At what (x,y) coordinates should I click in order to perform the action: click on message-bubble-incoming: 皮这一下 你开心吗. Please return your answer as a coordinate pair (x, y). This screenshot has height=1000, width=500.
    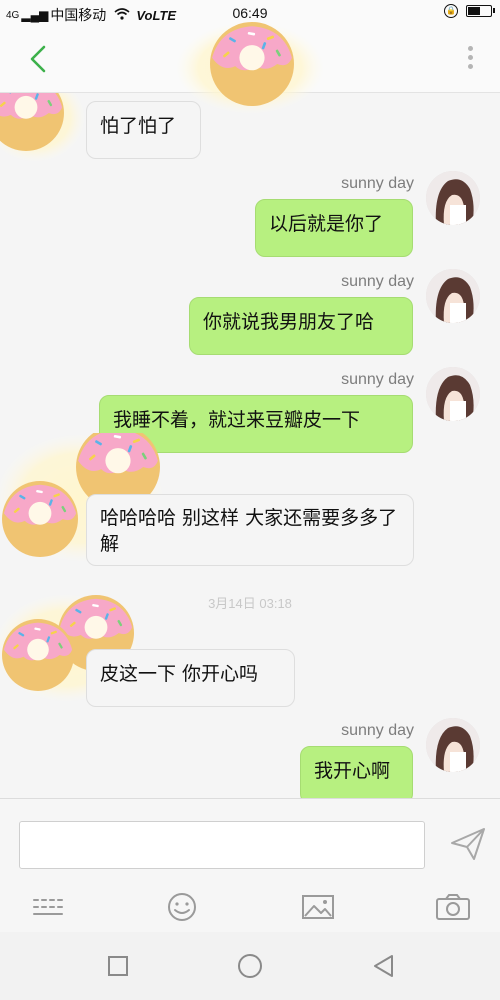
    Looking at the image, I should click on (190, 678).